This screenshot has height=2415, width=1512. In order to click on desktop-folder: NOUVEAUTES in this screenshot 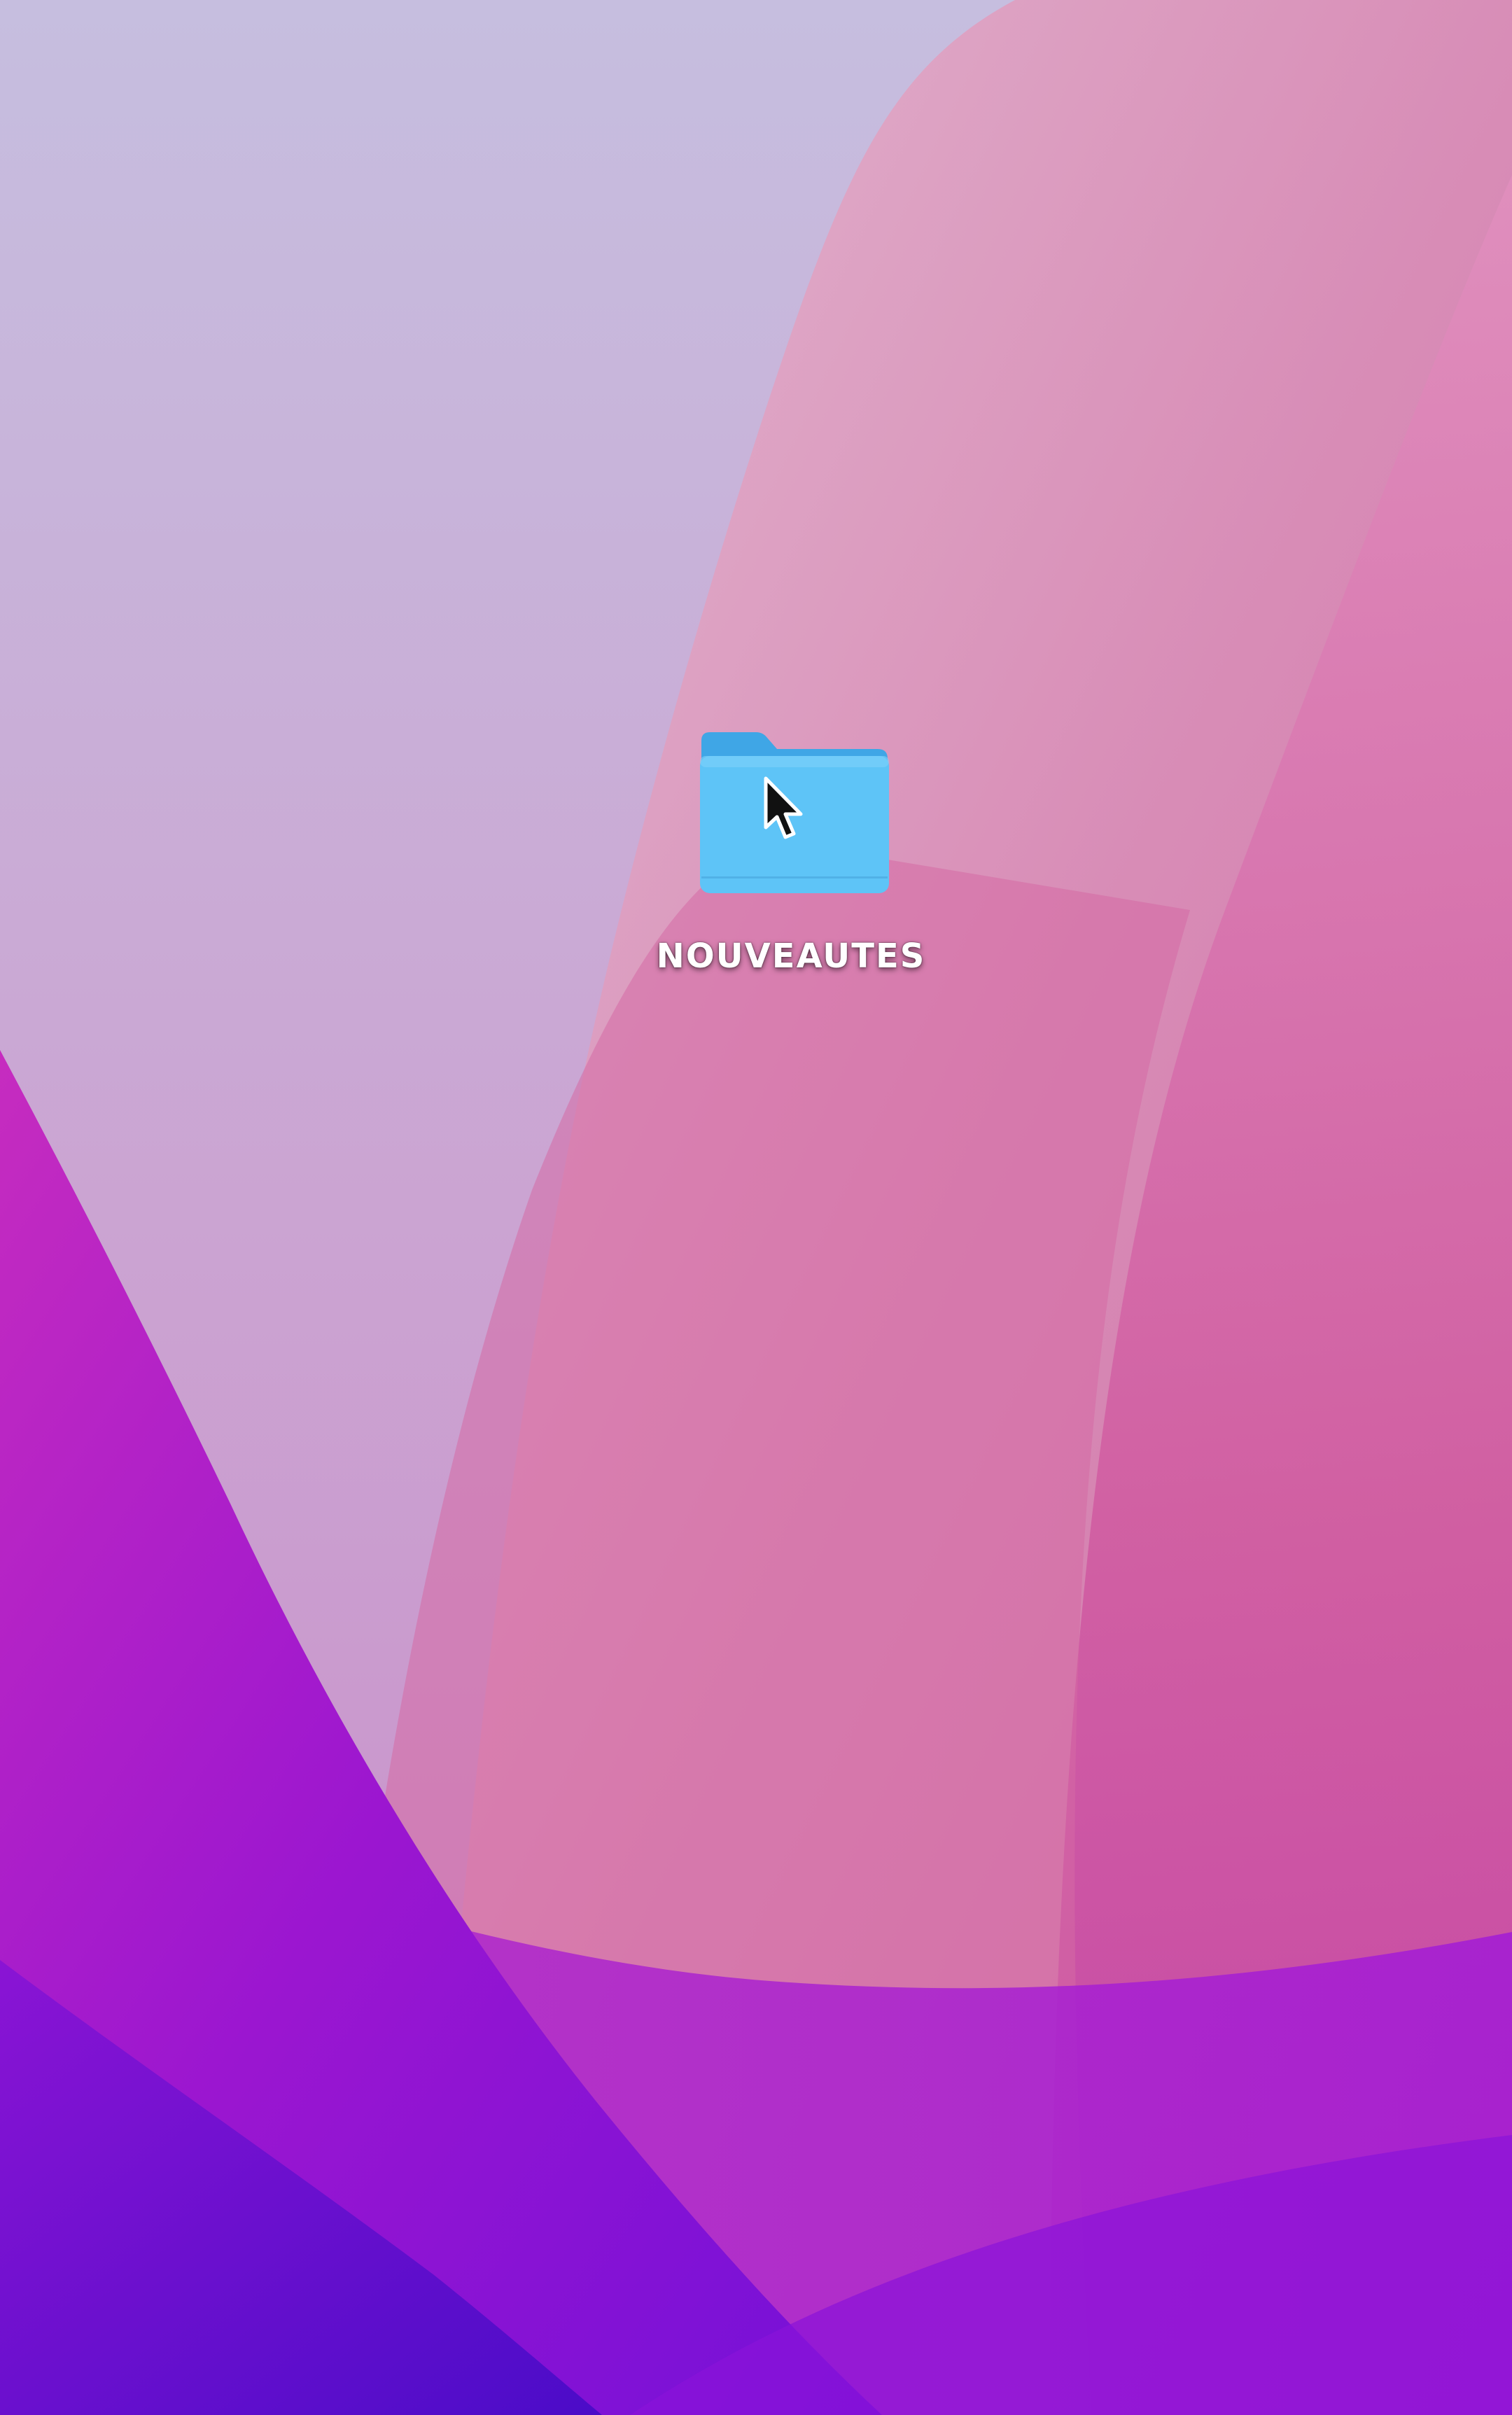, I will do `click(791, 854)`.